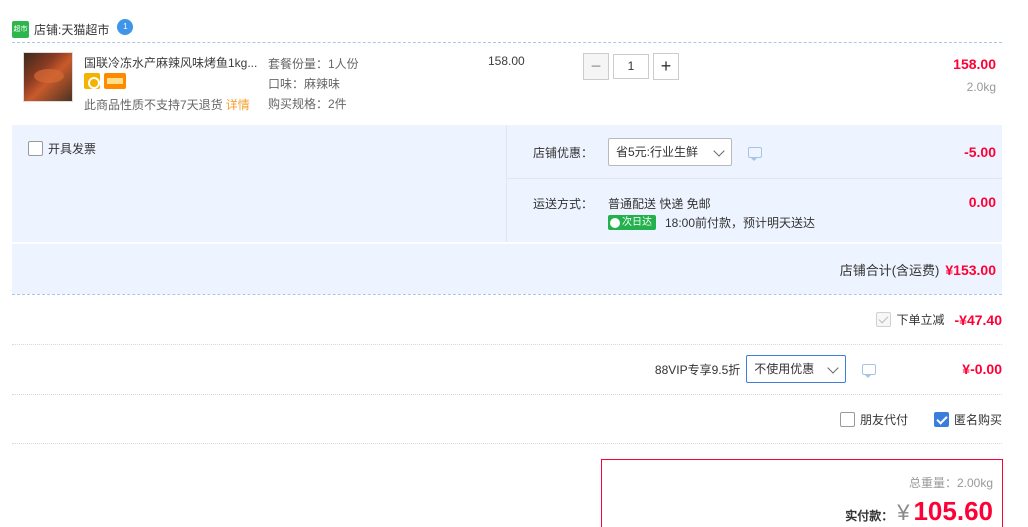 The image size is (1028, 527). Describe the element at coordinates (563, 153) in the screenshot. I see `shop-discount-label: 店铺优惠：` at that location.